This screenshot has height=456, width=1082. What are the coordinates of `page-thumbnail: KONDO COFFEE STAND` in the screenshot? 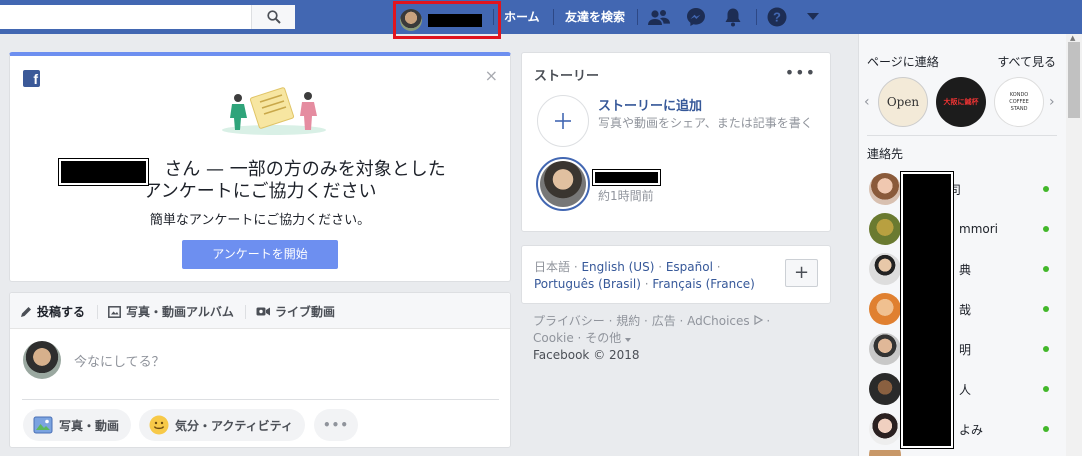 It's located at (1019, 102).